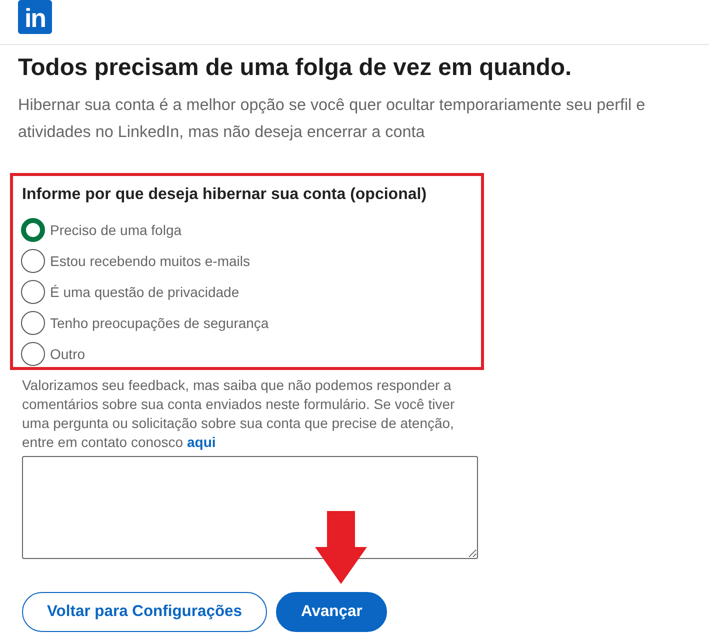 The image size is (709, 637). What do you see at coordinates (225, 195) in the screenshot?
I see `question-heading: Informe por que deseja hibernar sua conta (opcional)` at bounding box center [225, 195].